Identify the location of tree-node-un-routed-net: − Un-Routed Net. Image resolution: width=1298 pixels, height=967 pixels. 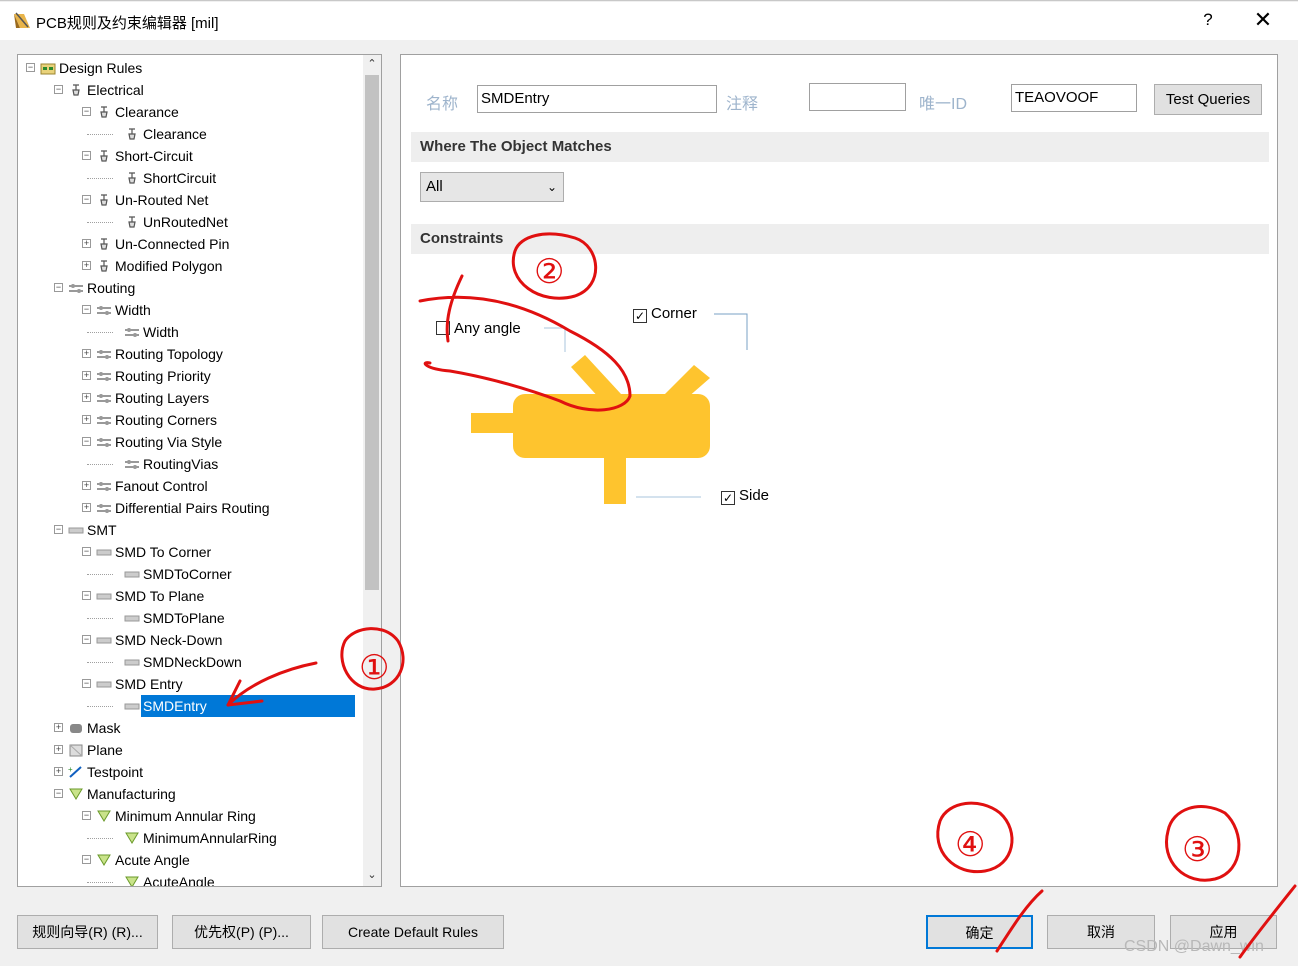
(190, 200).